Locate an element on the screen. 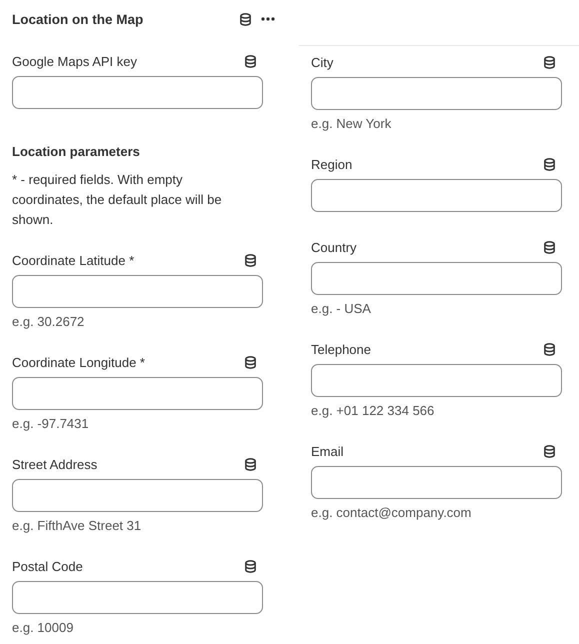 This screenshot has width=579, height=644. field-label: Region is located at coordinates (331, 164).